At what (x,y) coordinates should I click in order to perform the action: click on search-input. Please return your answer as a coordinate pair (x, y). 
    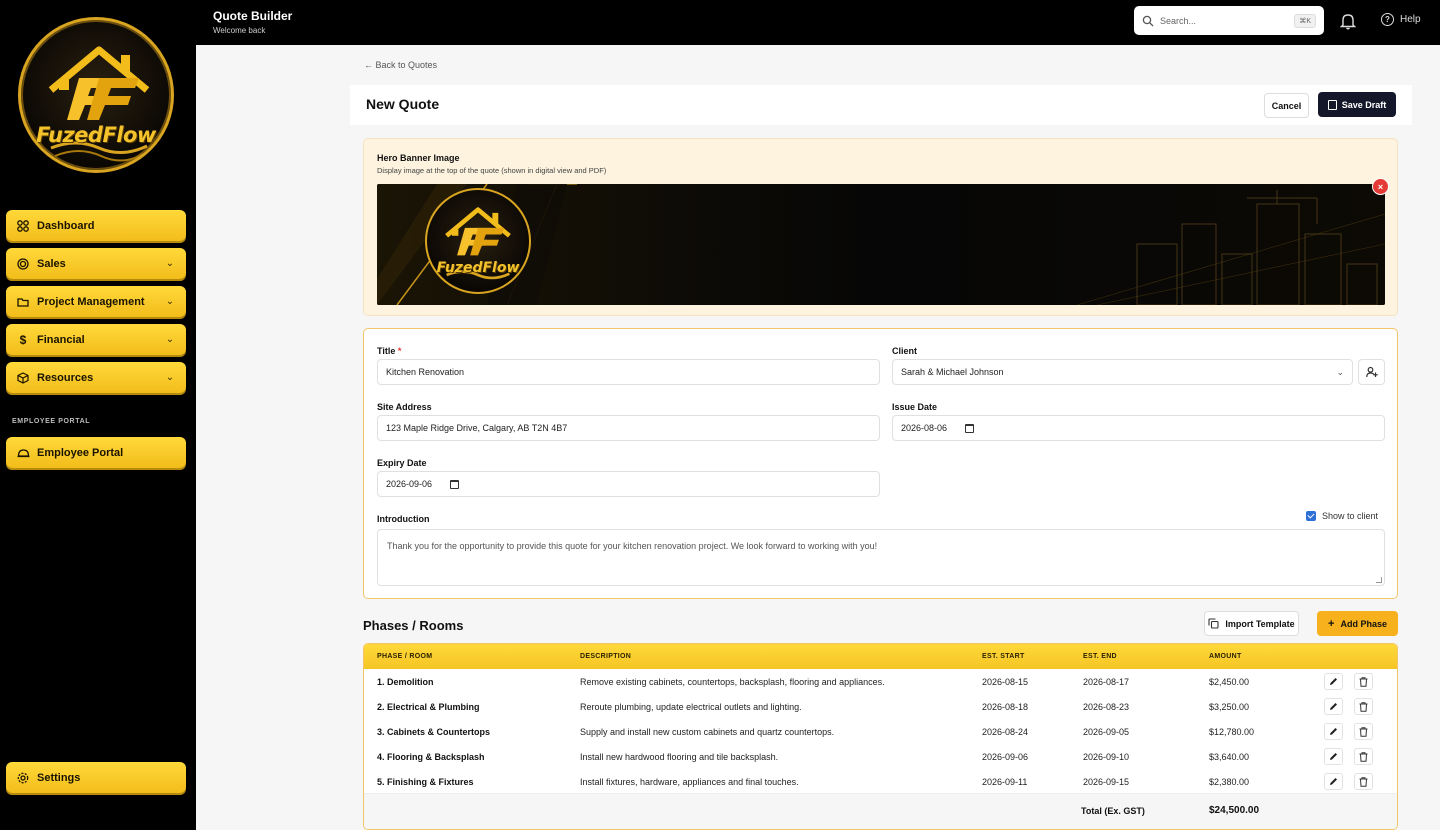
    Looking at the image, I should click on (1227, 20).